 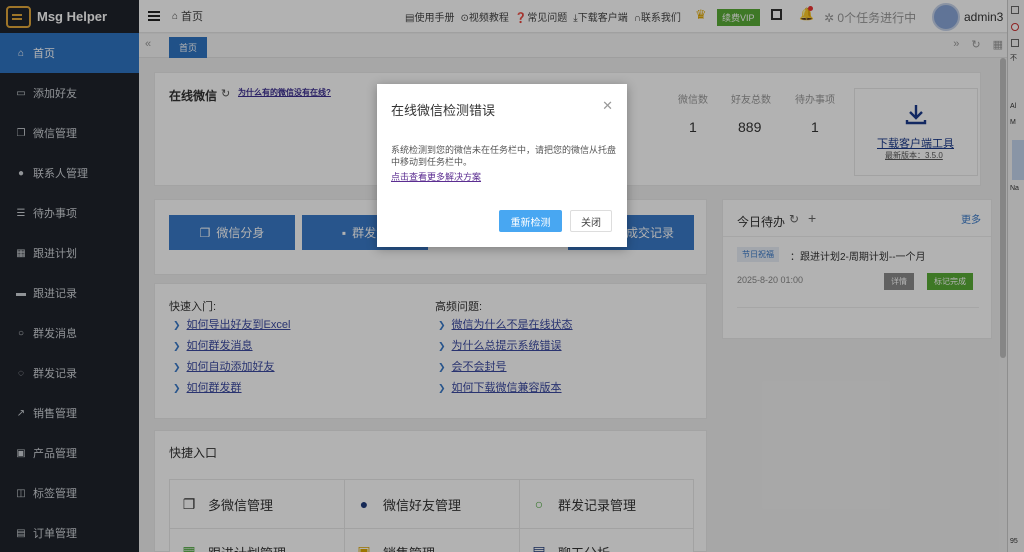 What do you see at coordinates (591, 221) in the screenshot?
I see `close-button: 关闭` at bounding box center [591, 221].